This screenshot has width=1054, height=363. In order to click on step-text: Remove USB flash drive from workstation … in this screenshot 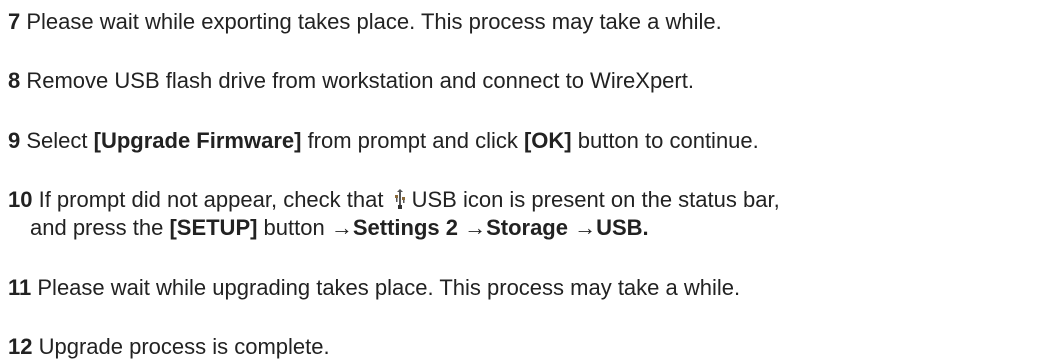, I will do `click(357, 80)`.